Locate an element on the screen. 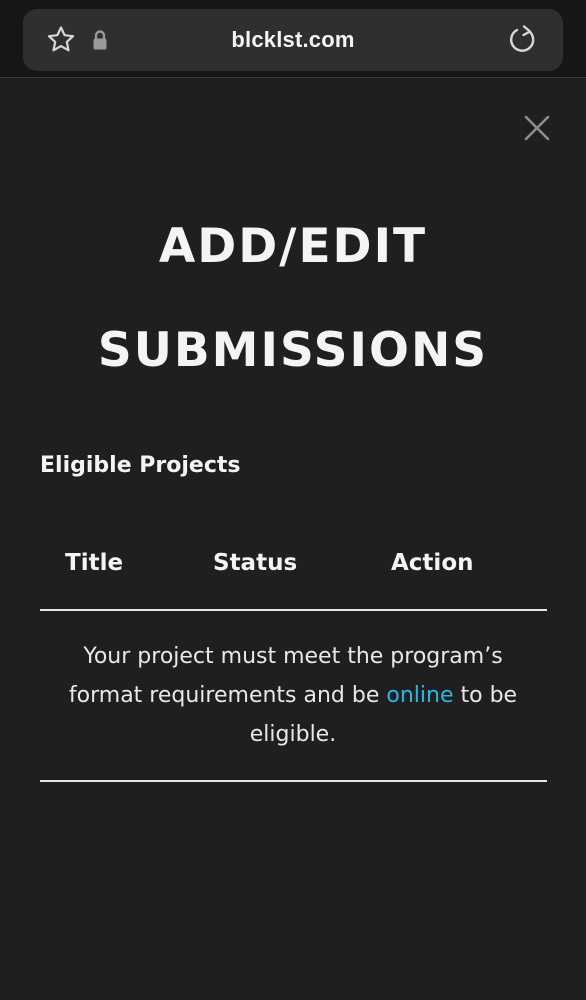  url-text: blcklst.com is located at coordinates (293, 40).